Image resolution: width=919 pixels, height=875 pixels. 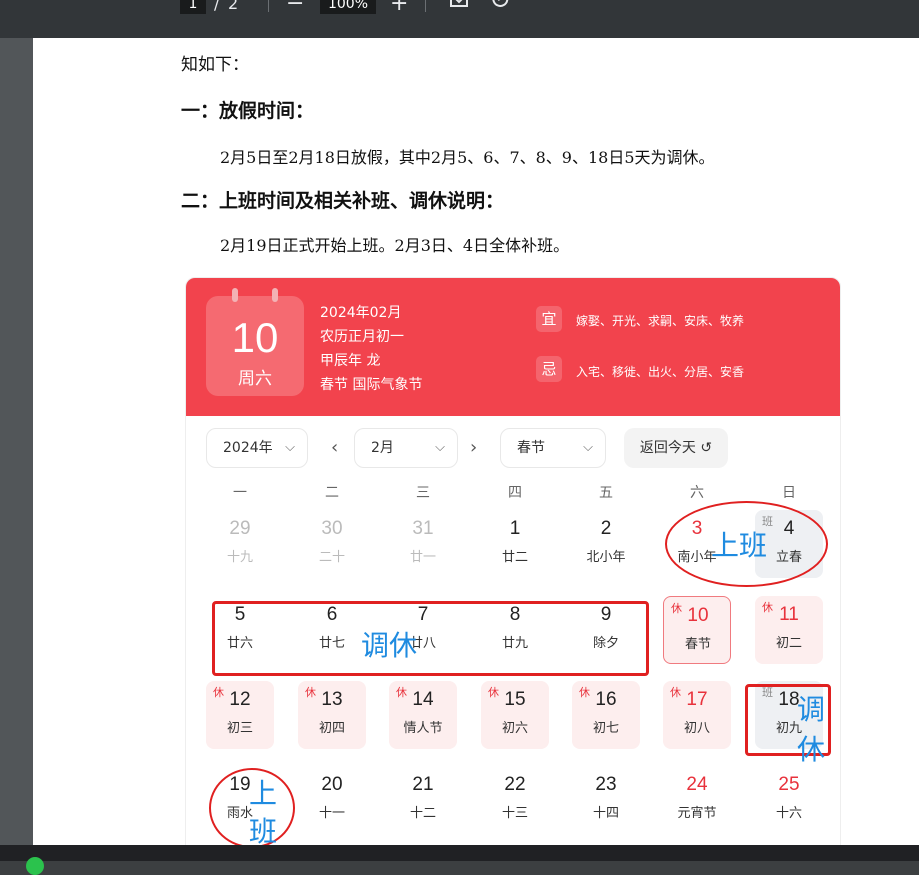 I want to click on day-lunar: 廿二, so click(x=514, y=557).